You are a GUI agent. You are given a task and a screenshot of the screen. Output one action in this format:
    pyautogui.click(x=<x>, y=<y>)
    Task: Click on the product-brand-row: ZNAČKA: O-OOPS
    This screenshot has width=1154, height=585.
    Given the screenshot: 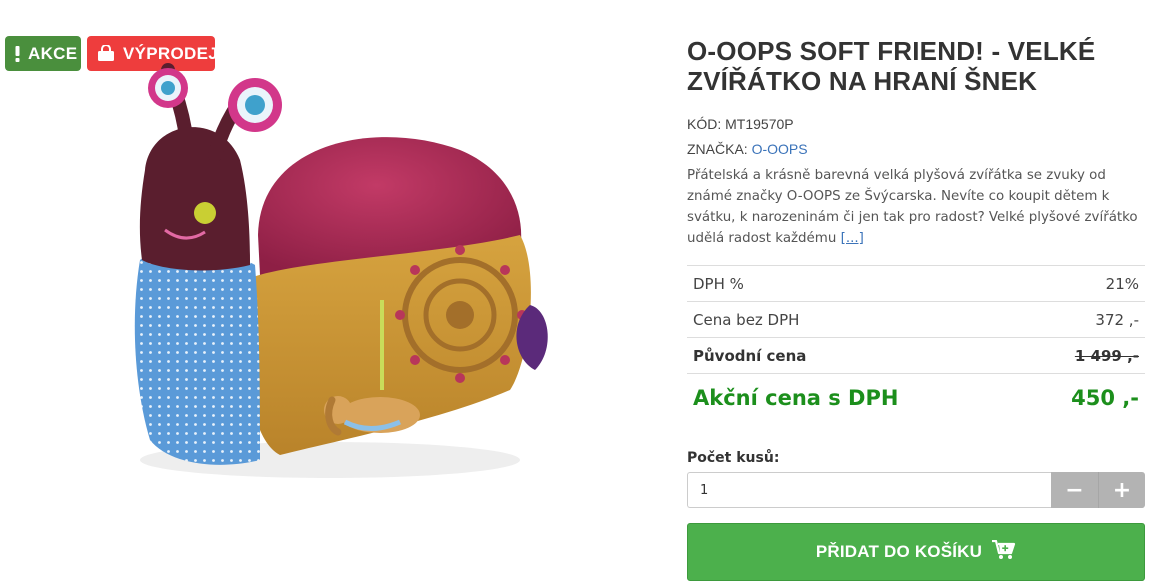 What is the action you would take?
    pyautogui.click(x=916, y=149)
    